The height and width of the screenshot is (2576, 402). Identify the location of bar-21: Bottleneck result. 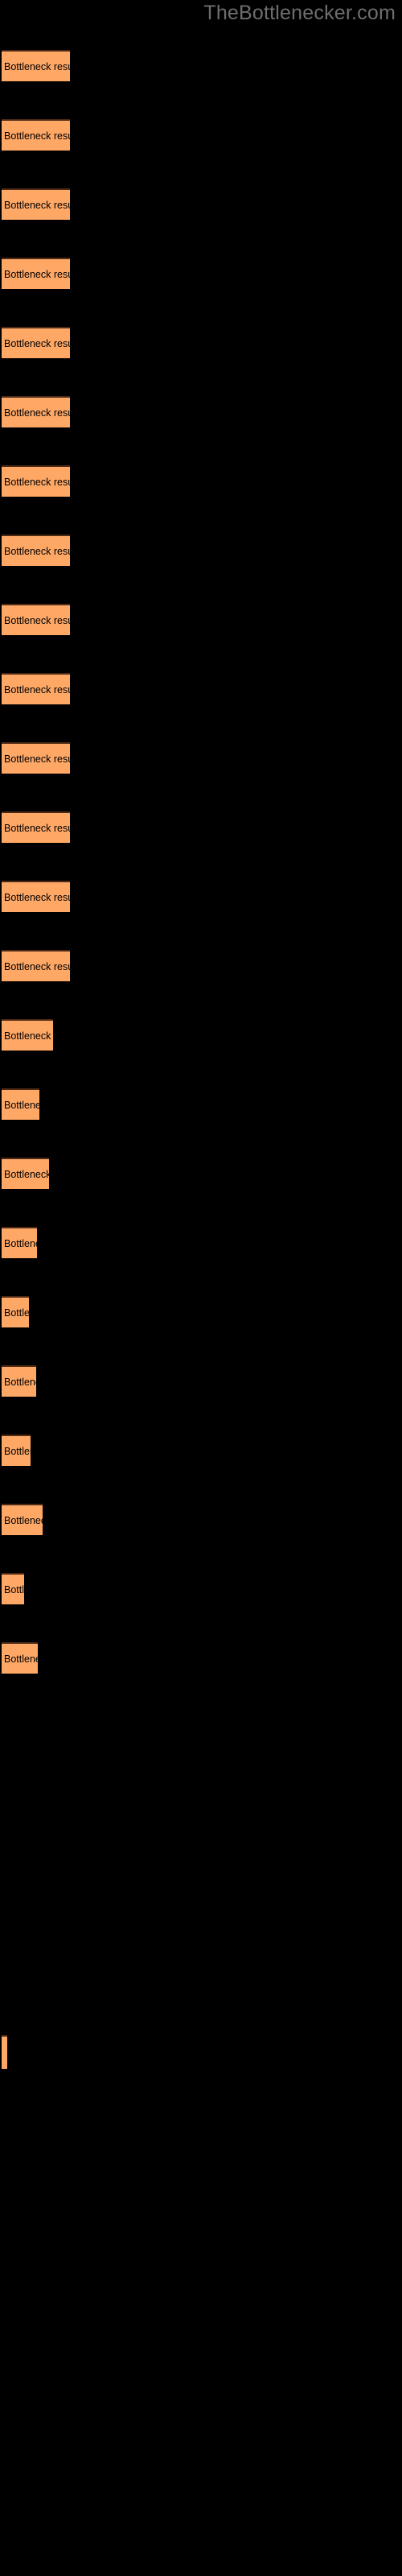
(16, 1450).